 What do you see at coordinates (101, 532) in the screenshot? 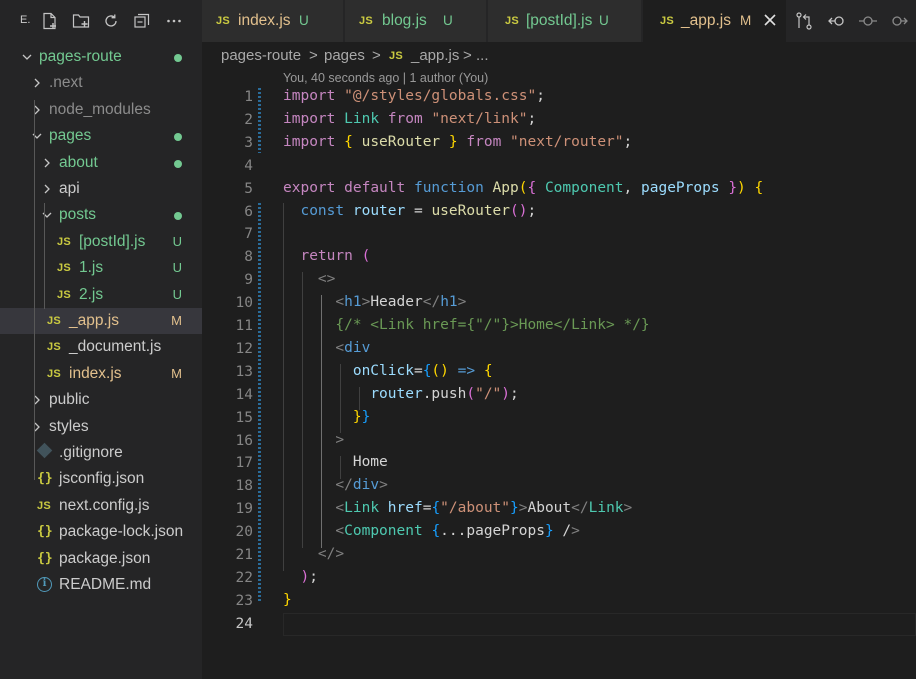
I see `tree-item: {} package-lock.json` at bounding box center [101, 532].